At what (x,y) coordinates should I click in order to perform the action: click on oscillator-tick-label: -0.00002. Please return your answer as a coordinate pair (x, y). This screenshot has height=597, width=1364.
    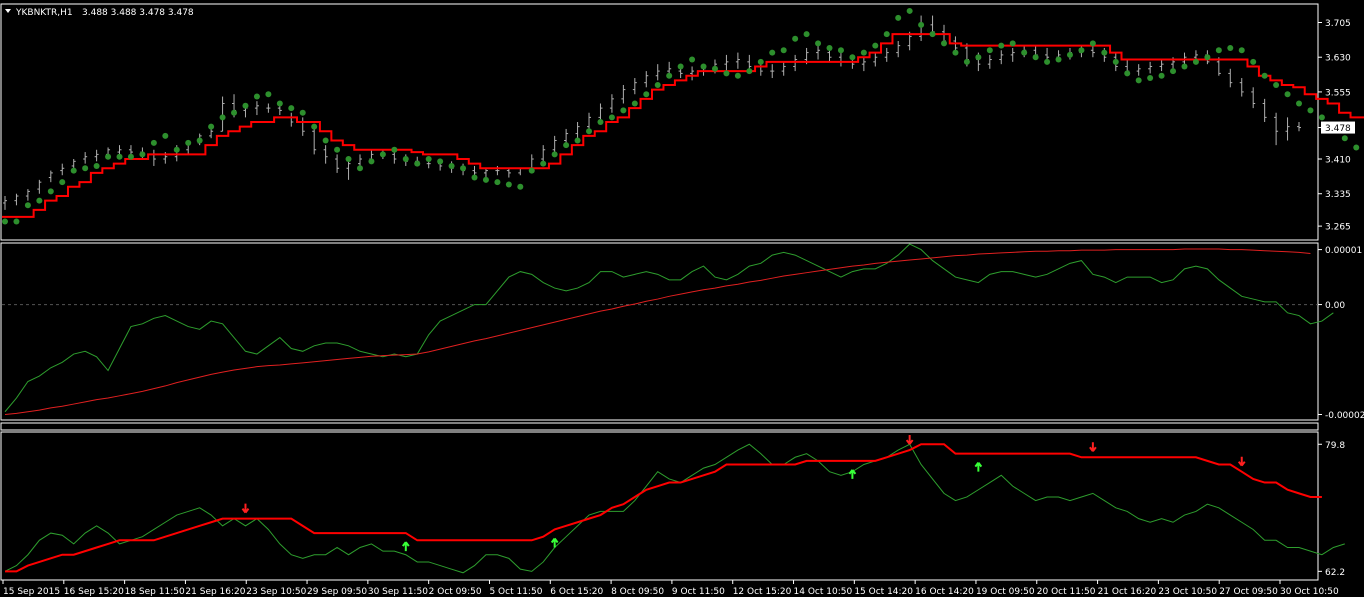
    Looking at the image, I should click on (1344, 416).